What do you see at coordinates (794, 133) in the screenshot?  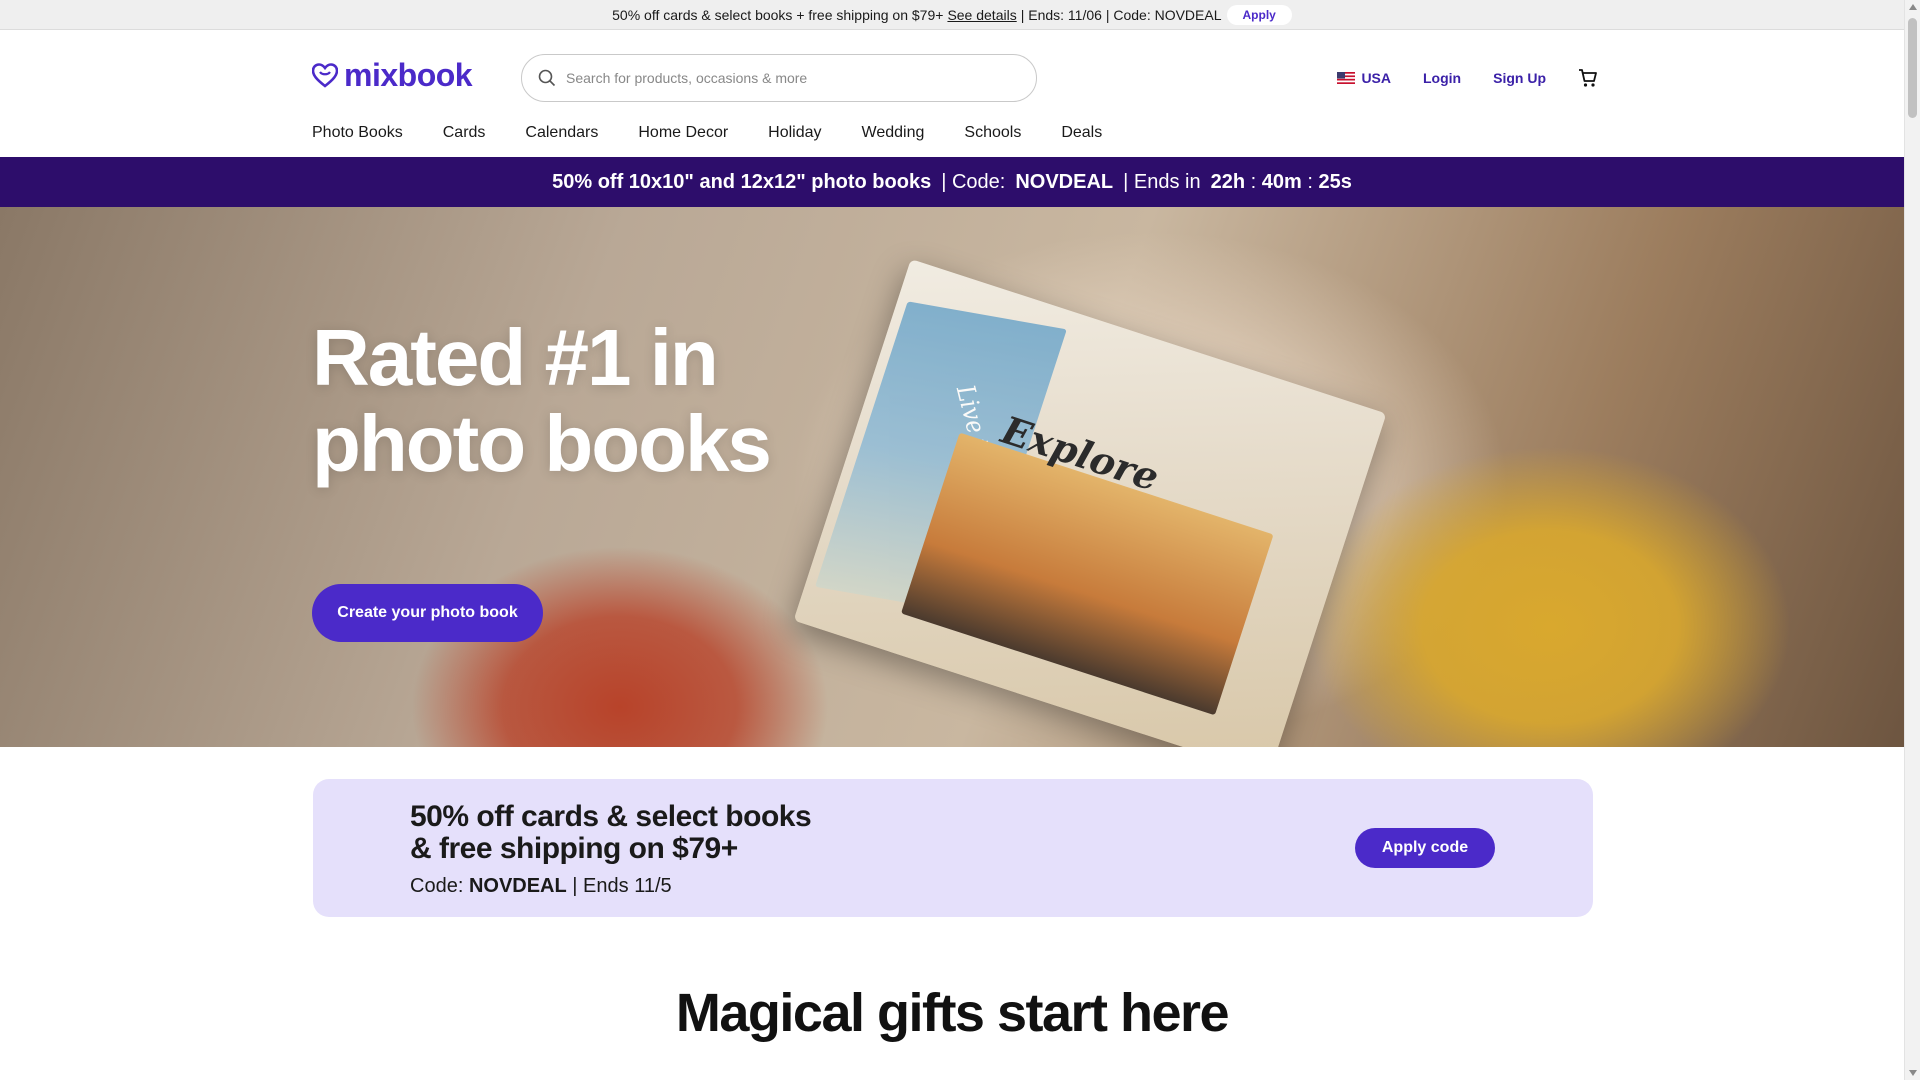 I see `nav-item-holiday: Holiday` at bounding box center [794, 133].